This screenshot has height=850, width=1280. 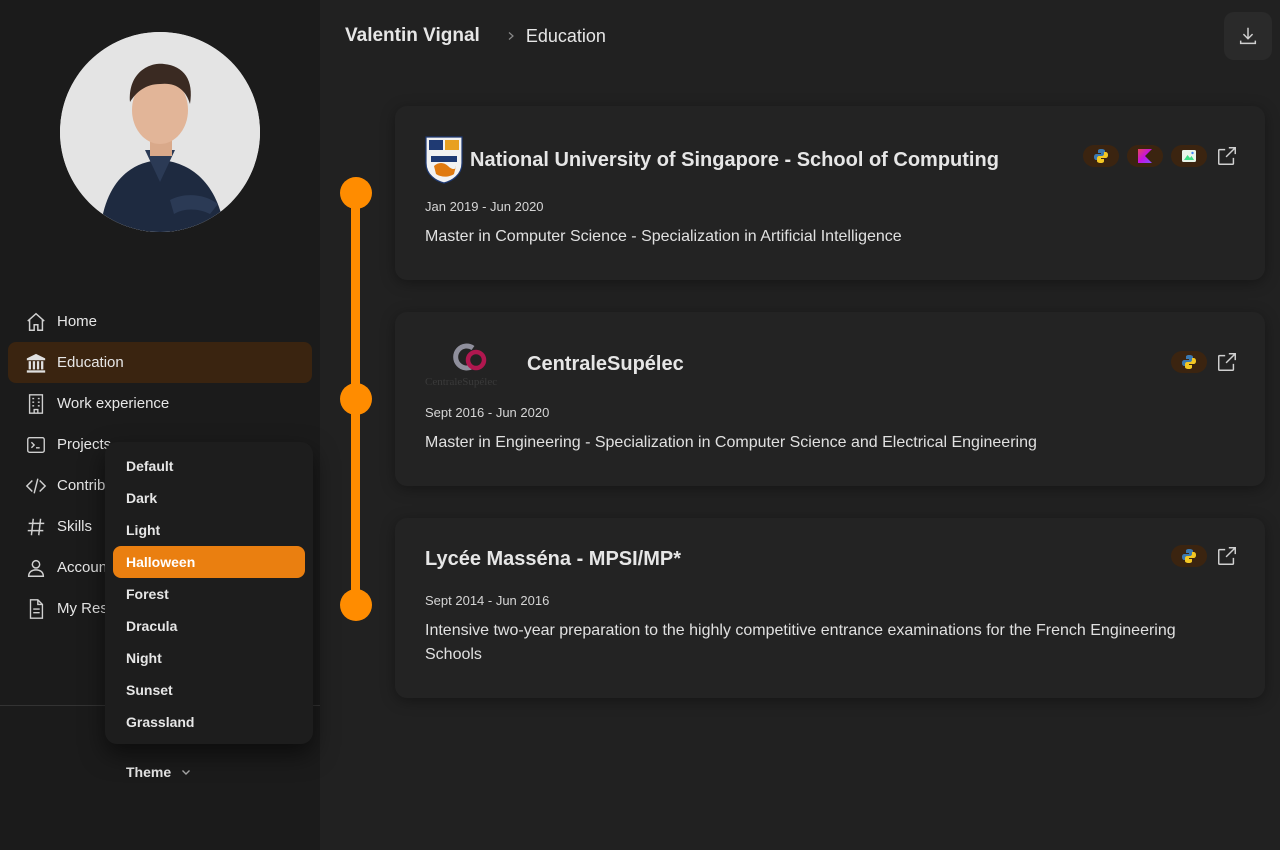 What do you see at coordinates (82, 608) in the screenshot?
I see `sidebar-item-label: My Res` at bounding box center [82, 608].